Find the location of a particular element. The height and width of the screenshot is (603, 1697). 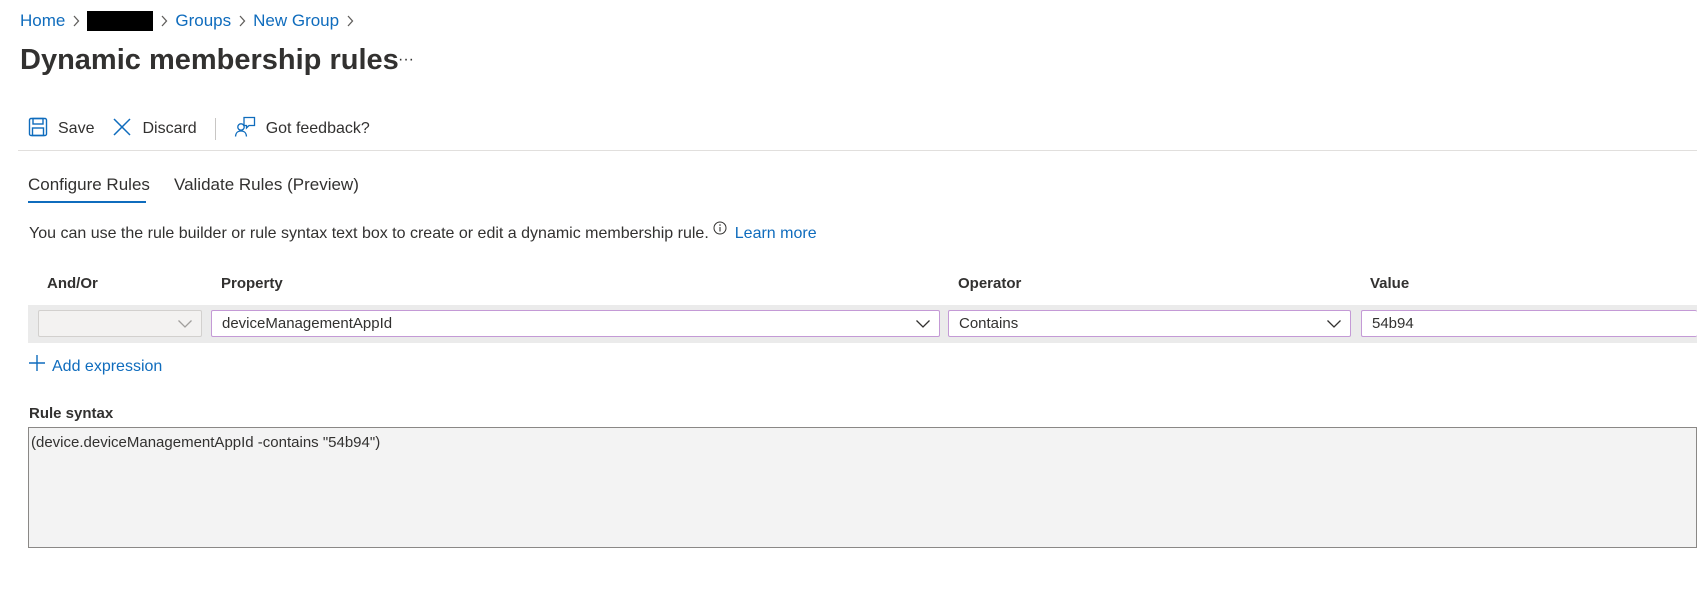

value-text: 54b94 is located at coordinates (1393, 323).